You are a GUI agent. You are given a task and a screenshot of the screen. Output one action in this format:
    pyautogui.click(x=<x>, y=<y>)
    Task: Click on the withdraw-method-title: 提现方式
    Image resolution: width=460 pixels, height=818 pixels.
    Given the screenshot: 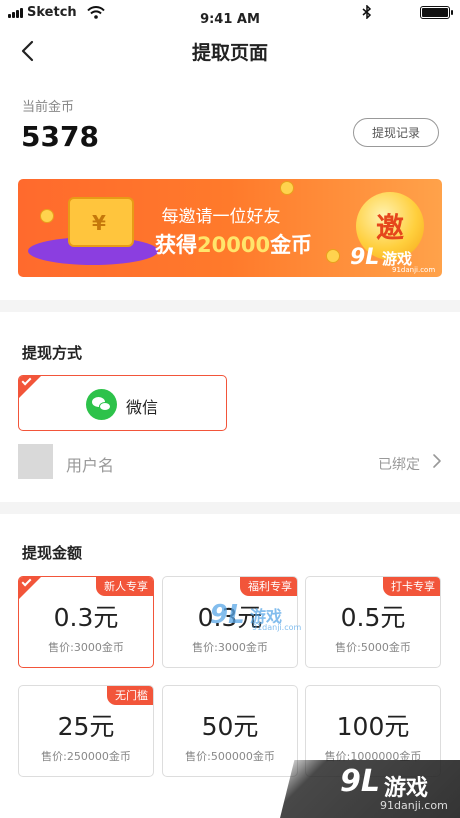 What is the action you would take?
    pyautogui.click(x=52, y=353)
    